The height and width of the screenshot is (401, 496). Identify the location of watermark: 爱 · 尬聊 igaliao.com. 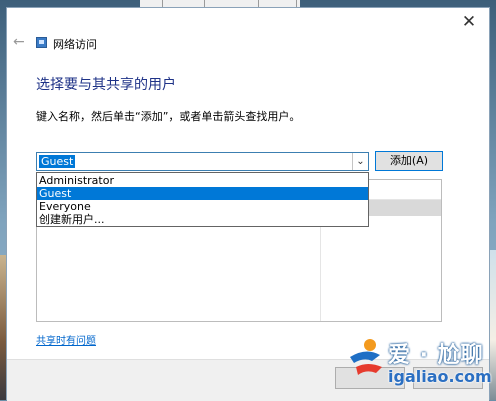
(419, 363).